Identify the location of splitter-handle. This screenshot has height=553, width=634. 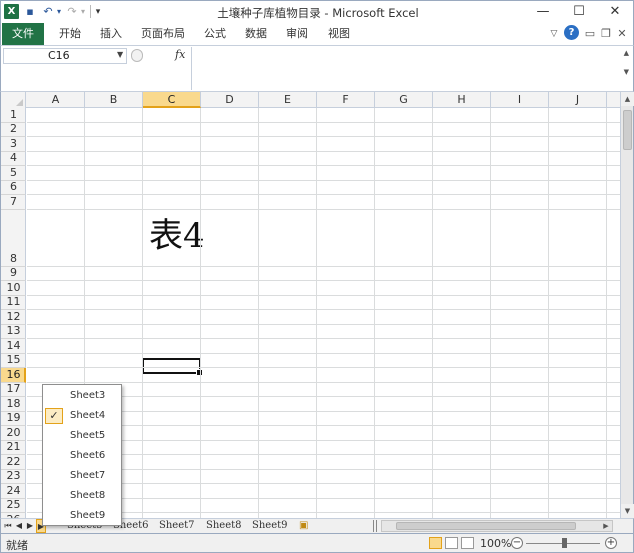
(137, 55).